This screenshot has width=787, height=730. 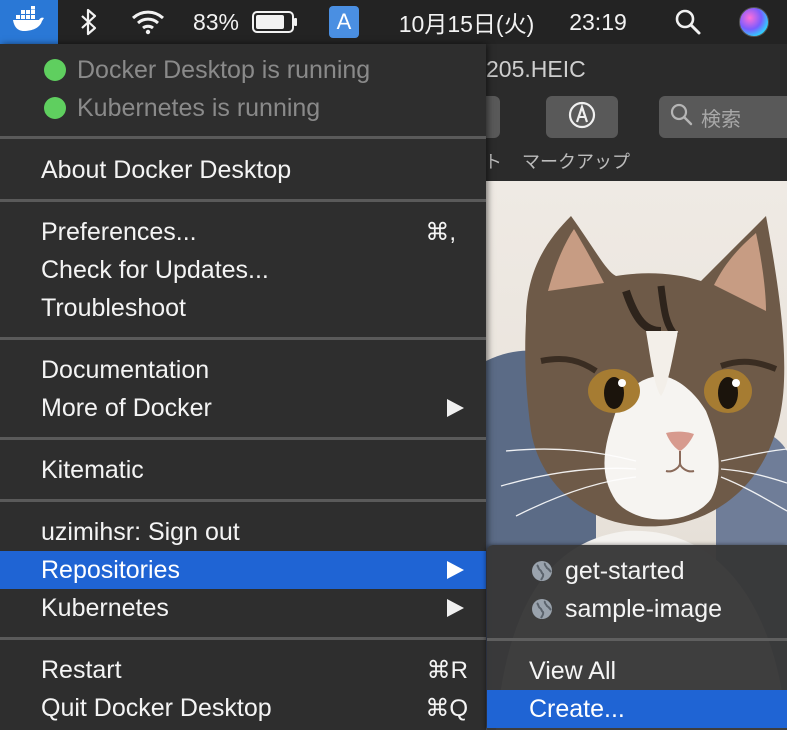 I want to click on docker-menu-extra, so click(x=29, y=22).